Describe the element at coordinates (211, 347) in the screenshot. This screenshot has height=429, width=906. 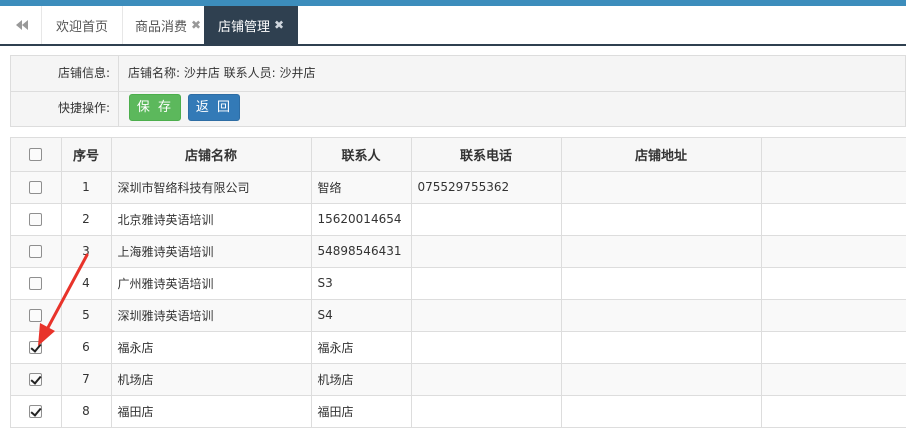
I see `row-name-cell: 福永店` at that location.